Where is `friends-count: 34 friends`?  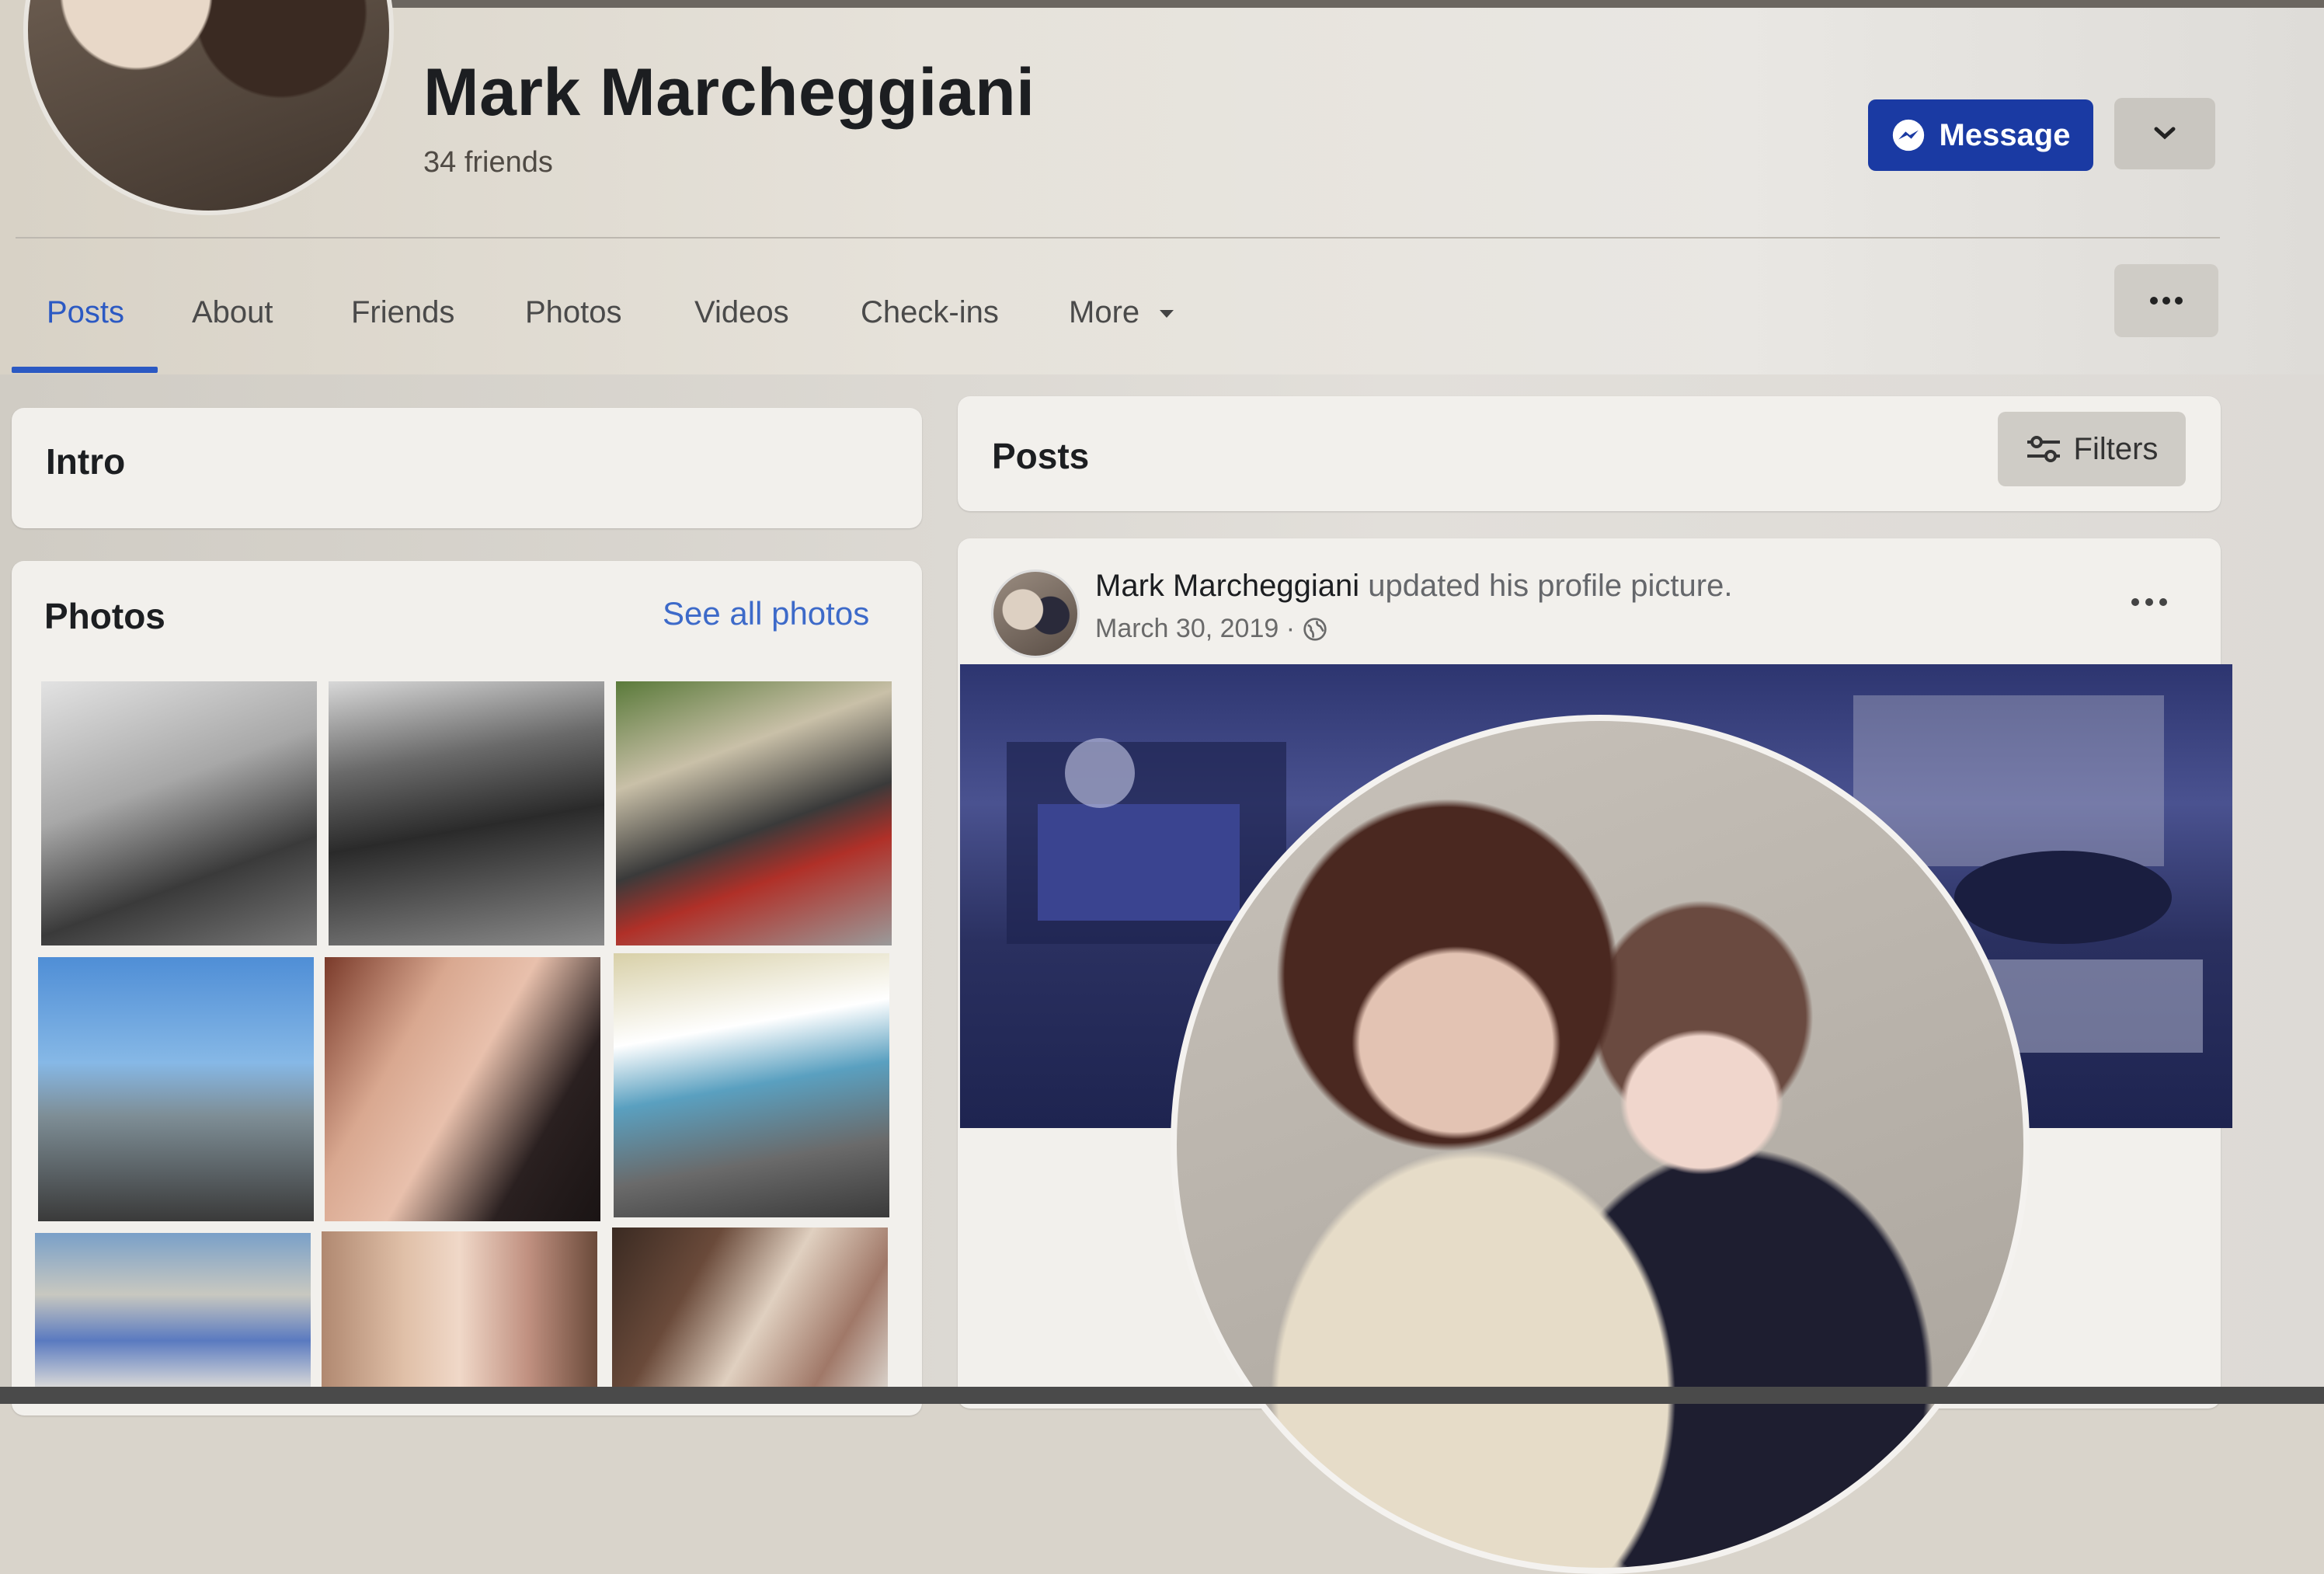
friends-count: 34 friends is located at coordinates (488, 163).